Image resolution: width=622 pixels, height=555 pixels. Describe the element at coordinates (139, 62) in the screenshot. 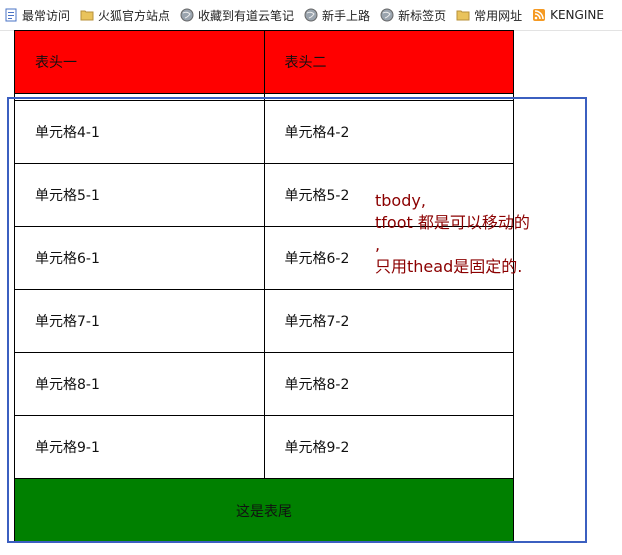

I see `header-cell-1: 表头一` at that location.